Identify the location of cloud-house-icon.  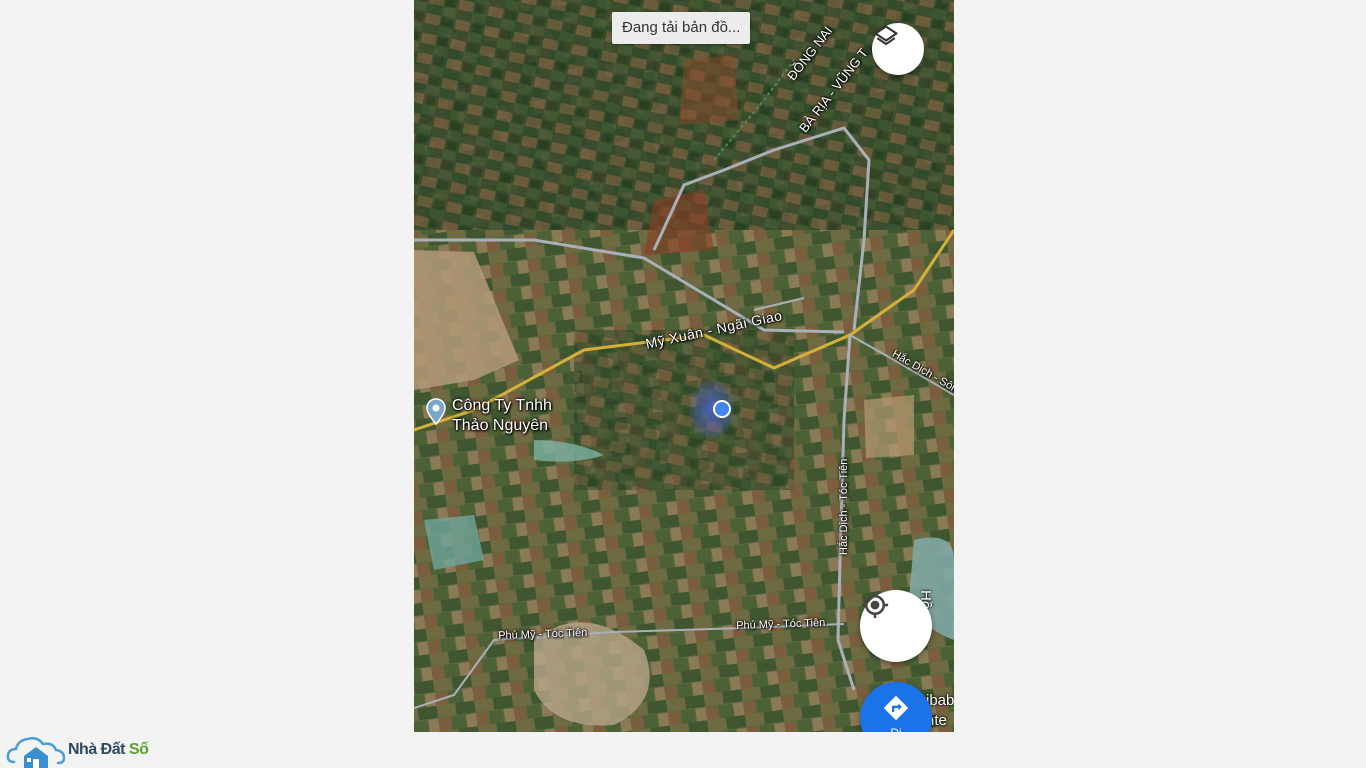
(36, 752).